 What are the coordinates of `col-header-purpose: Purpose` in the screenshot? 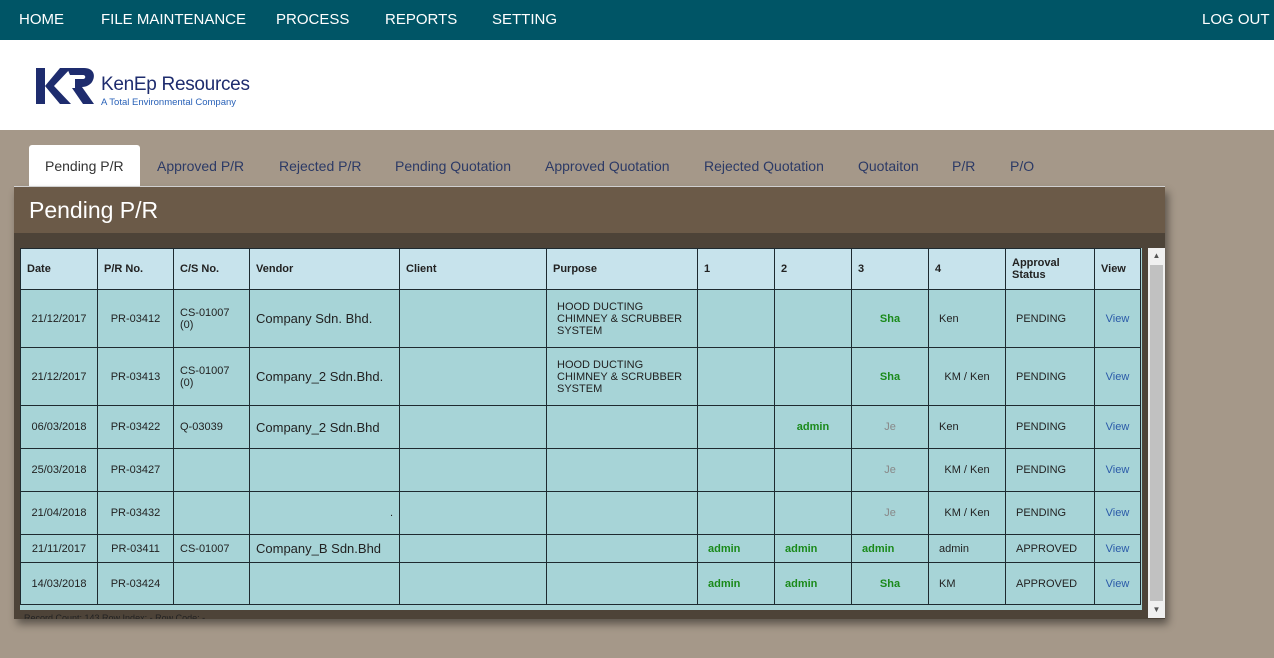 It's located at (622, 269).